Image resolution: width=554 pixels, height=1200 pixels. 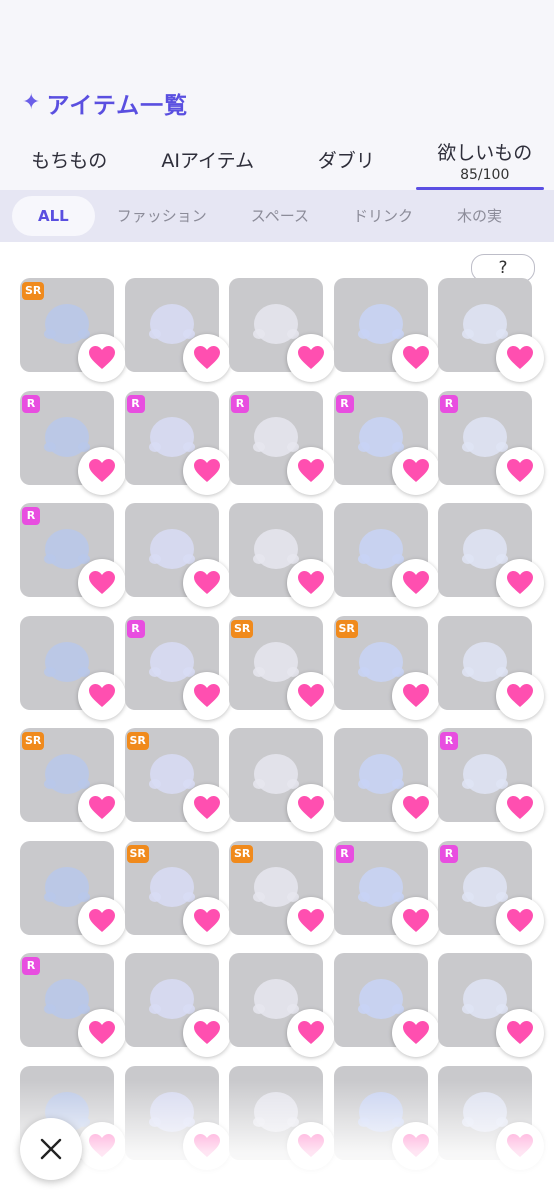 What do you see at coordinates (162, 216) in the screenshot?
I see `category-fashion: ファッション` at bounding box center [162, 216].